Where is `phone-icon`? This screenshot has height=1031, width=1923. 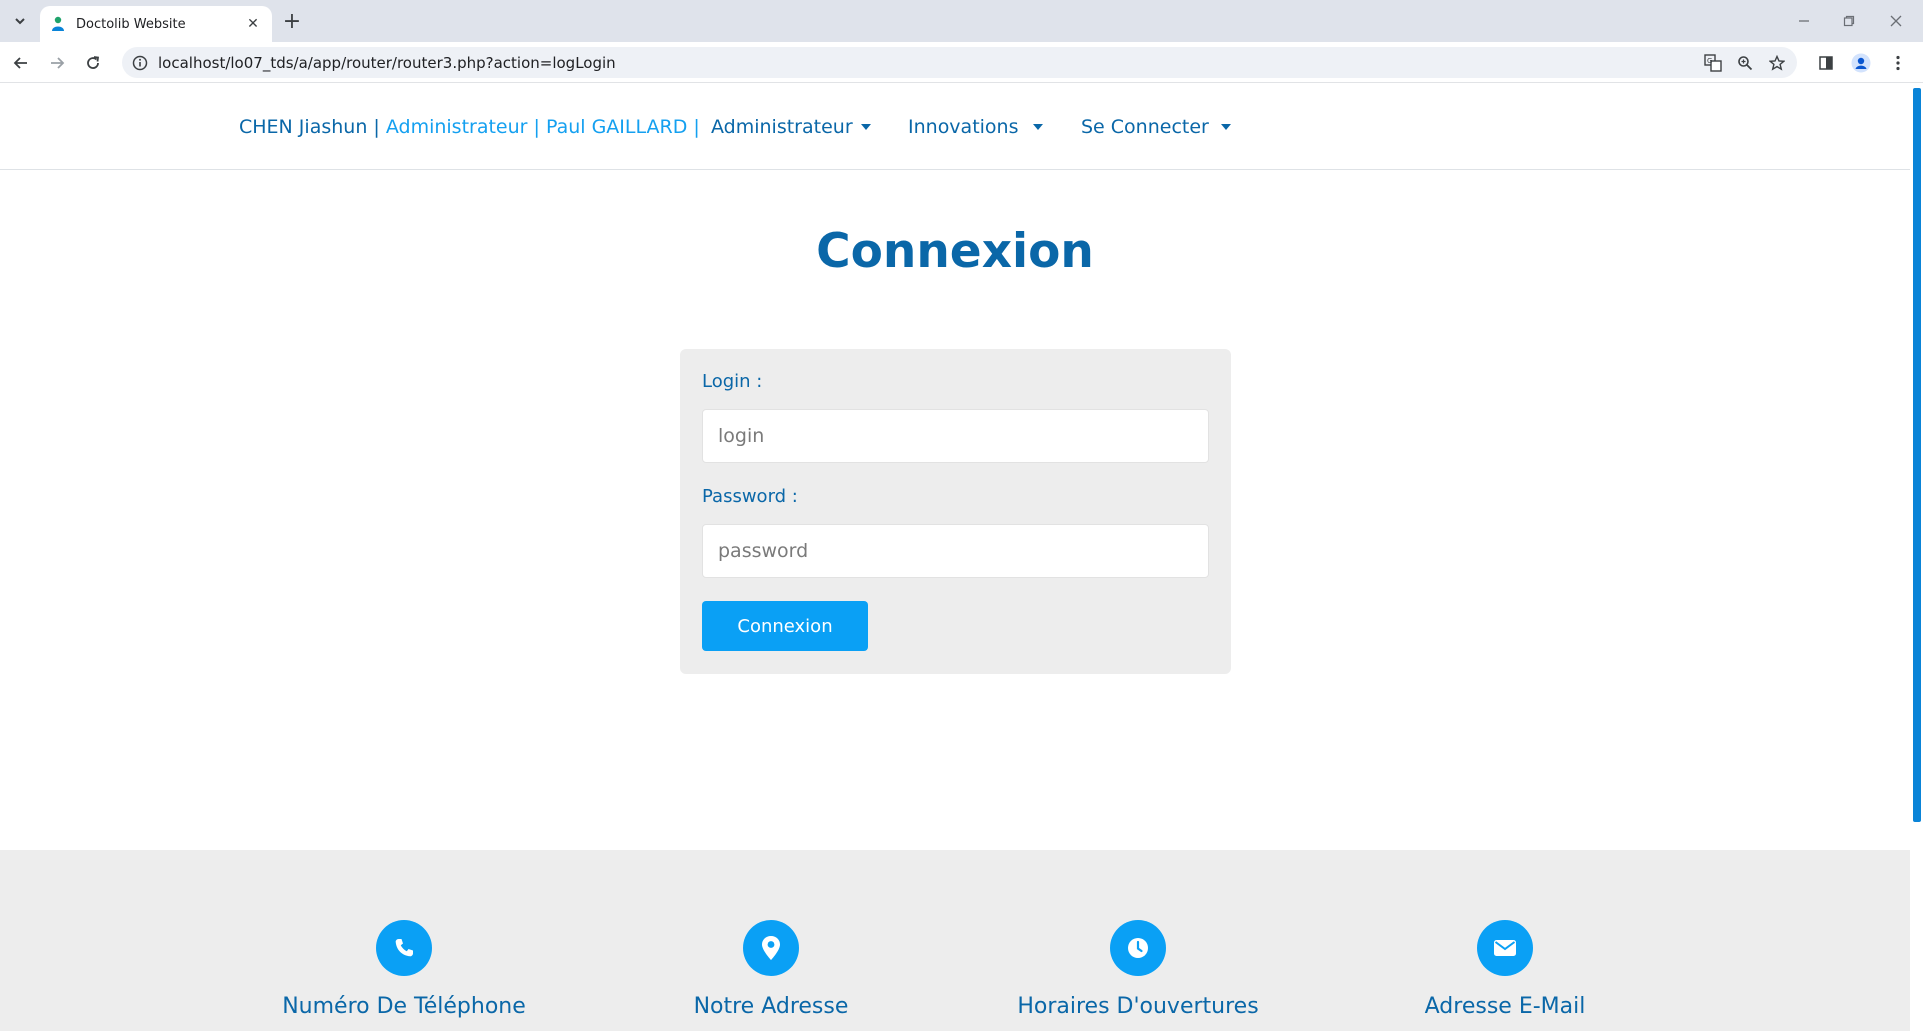 phone-icon is located at coordinates (404, 948).